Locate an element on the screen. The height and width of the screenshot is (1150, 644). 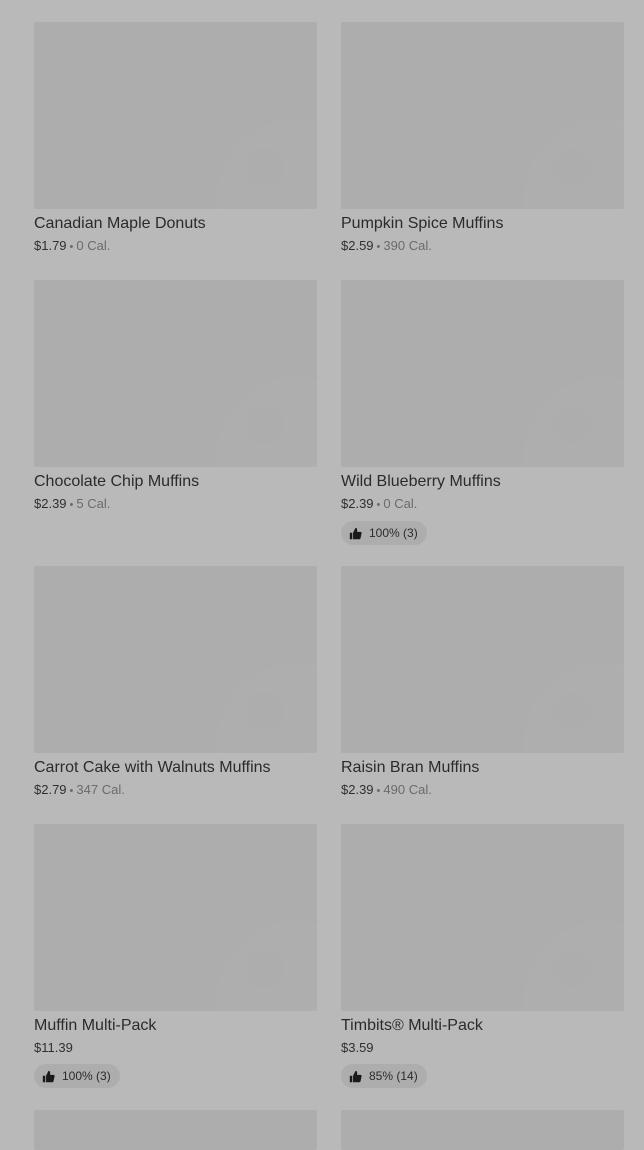
item-name: Chocolate Chip Muffins is located at coordinates (117, 481).